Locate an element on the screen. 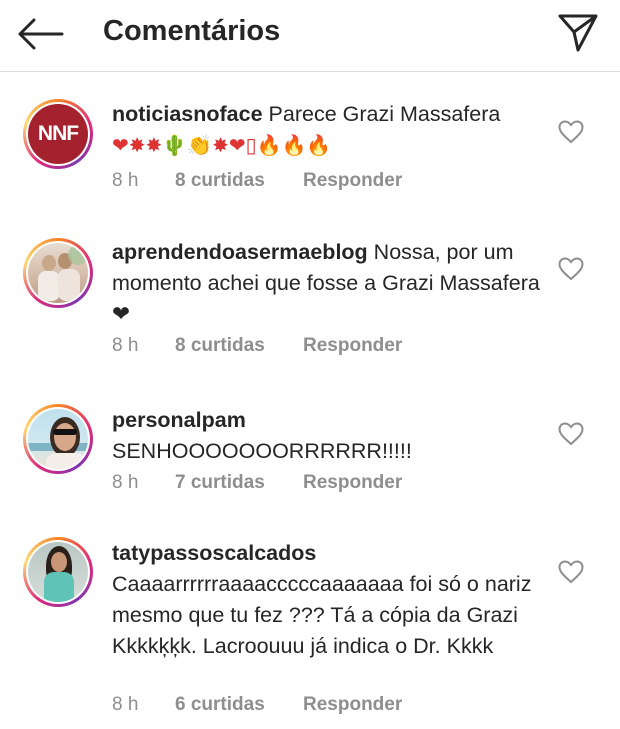  header-bar: Comentários is located at coordinates (310, 36).